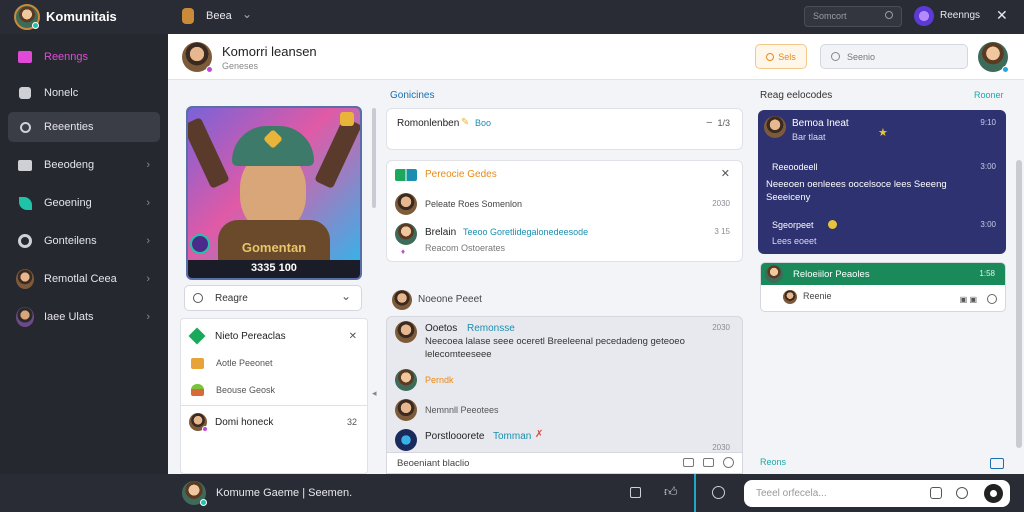  Describe the element at coordinates (831, 274) in the screenshot. I see `green-card-title: Reloeiilor Peaoles` at that location.